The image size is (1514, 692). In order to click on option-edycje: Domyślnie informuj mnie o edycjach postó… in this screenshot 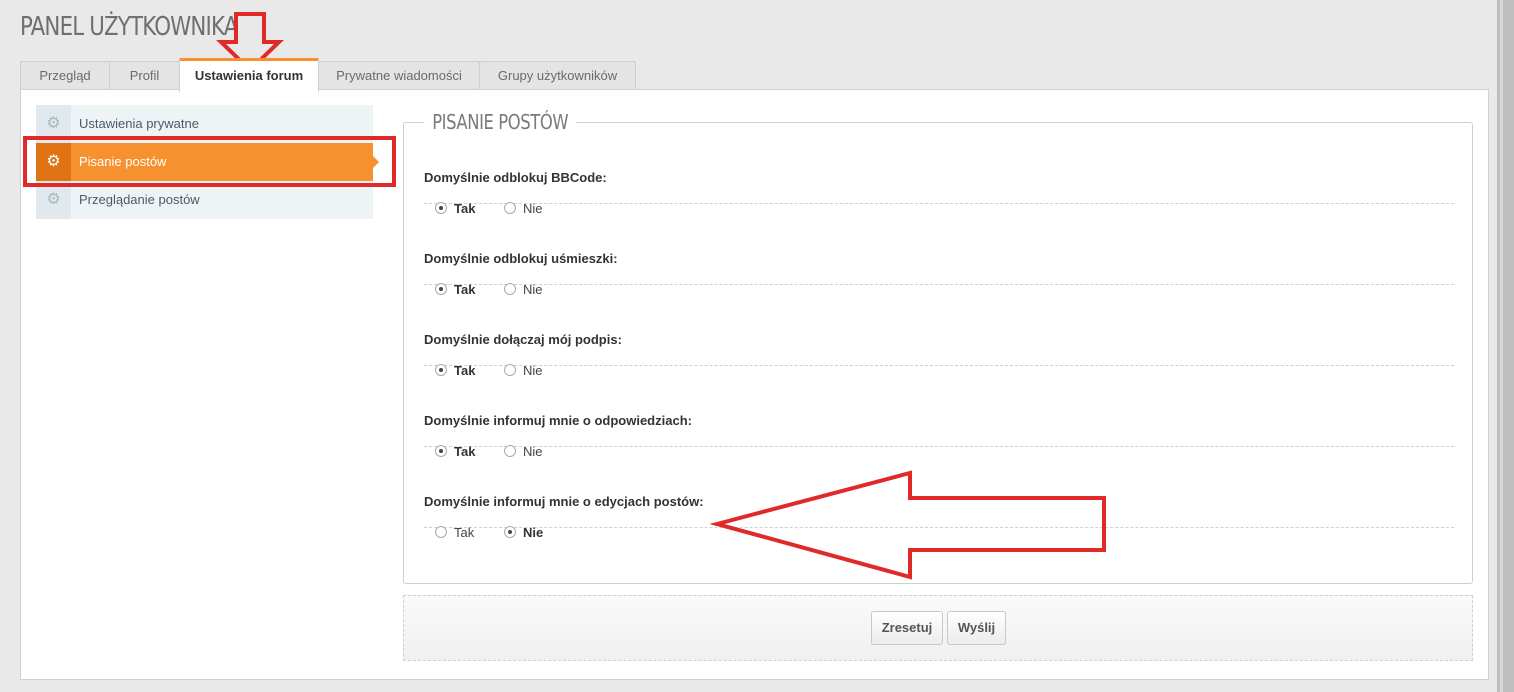, I will do `click(939, 493)`.